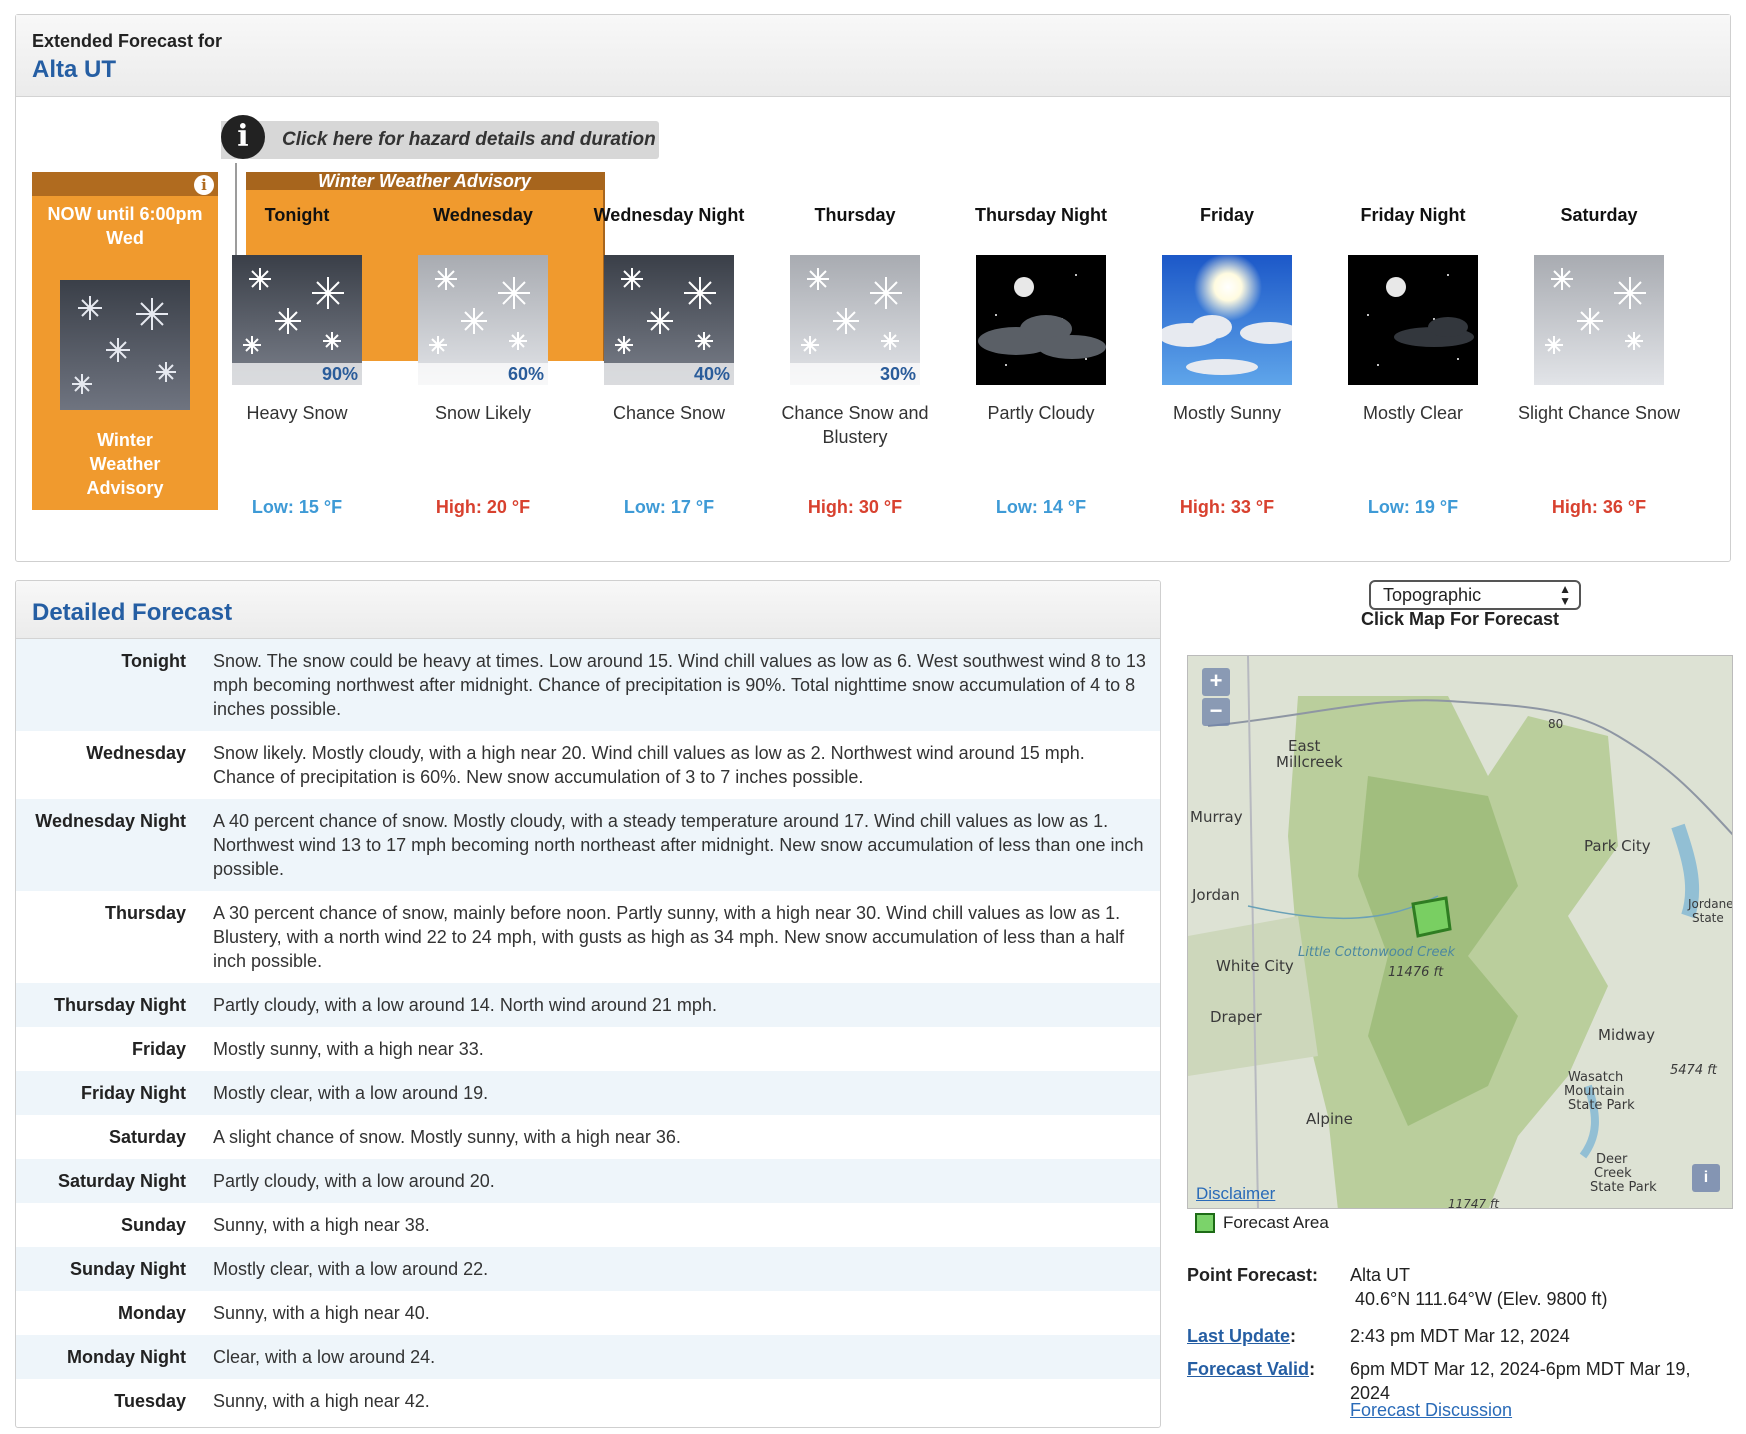 The height and width of the screenshot is (1434, 1746). I want to click on short-description: Mostly Sunny, so click(1227, 413).